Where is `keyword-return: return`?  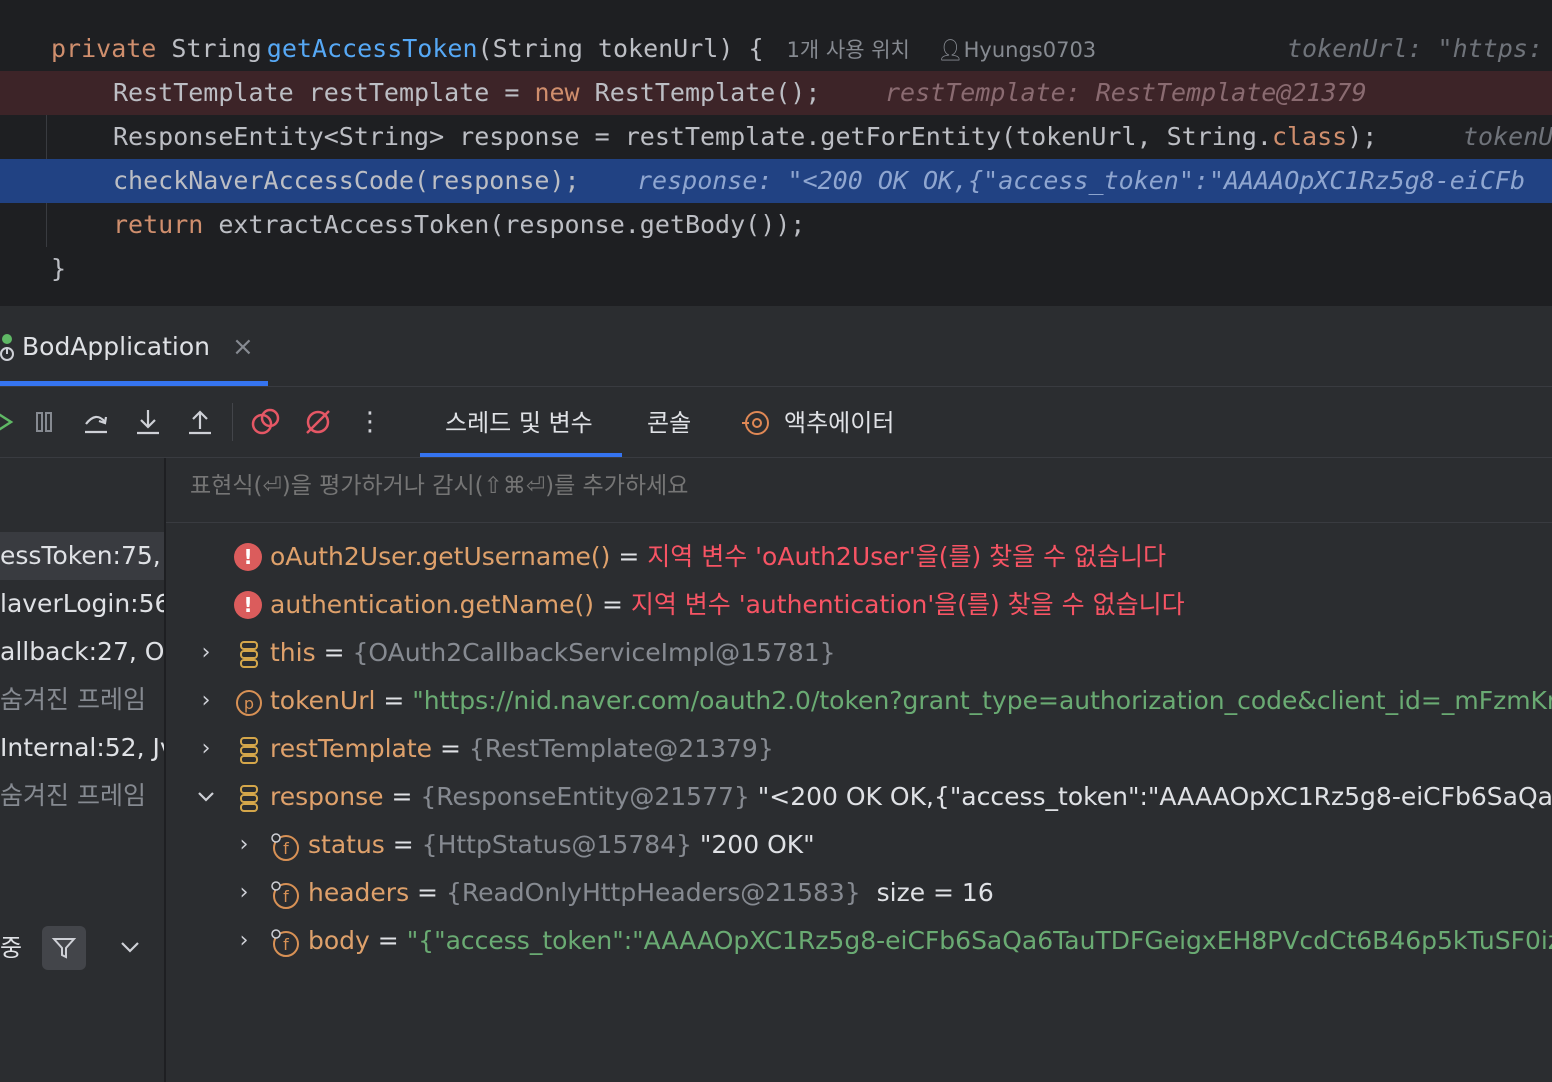 keyword-return: return is located at coordinates (158, 224).